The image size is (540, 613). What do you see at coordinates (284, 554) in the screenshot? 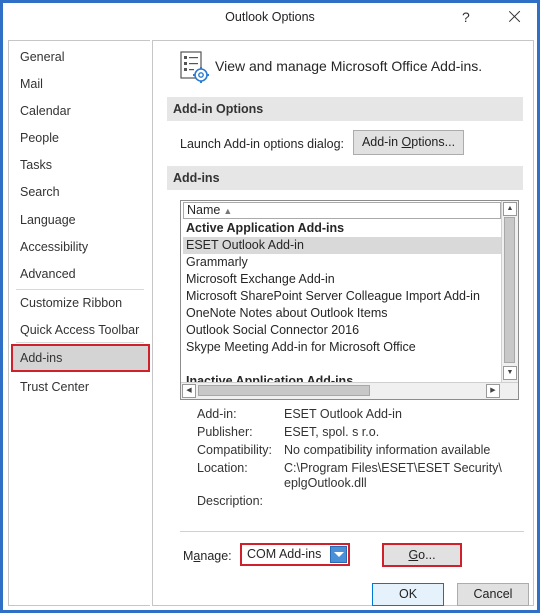
I see `manage-select-value: COM Add-ins` at bounding box center [284, 554].